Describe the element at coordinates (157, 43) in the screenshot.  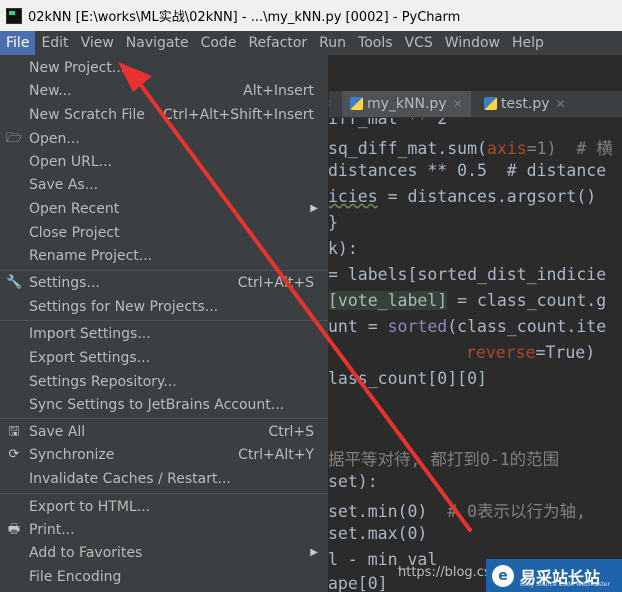
I see `menu-navigate: Navigate` at that location.